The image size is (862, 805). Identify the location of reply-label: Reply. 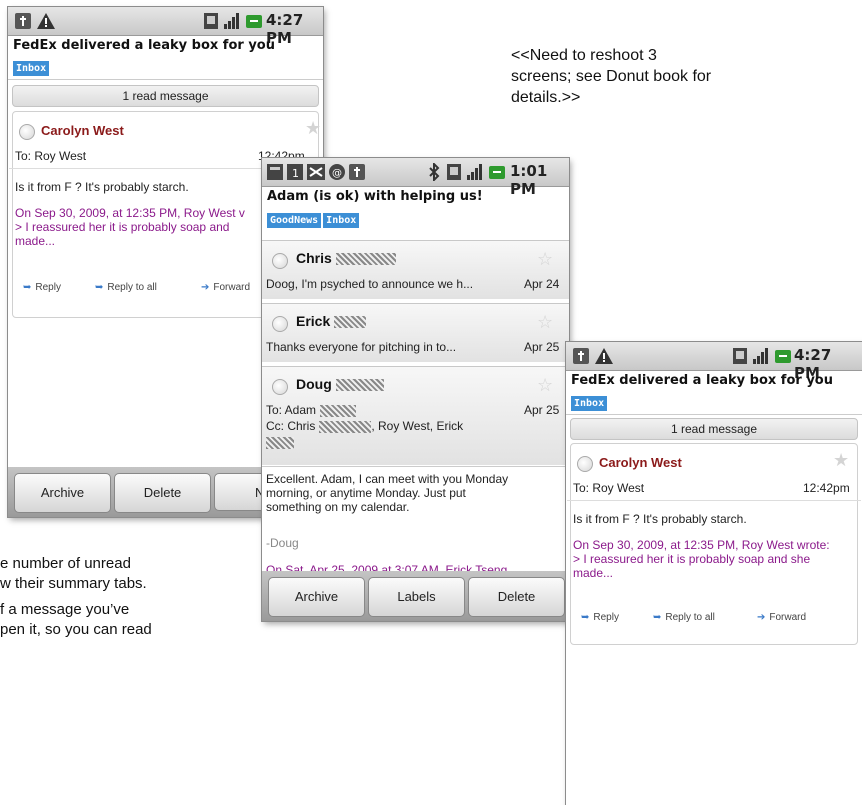
(48, 287).